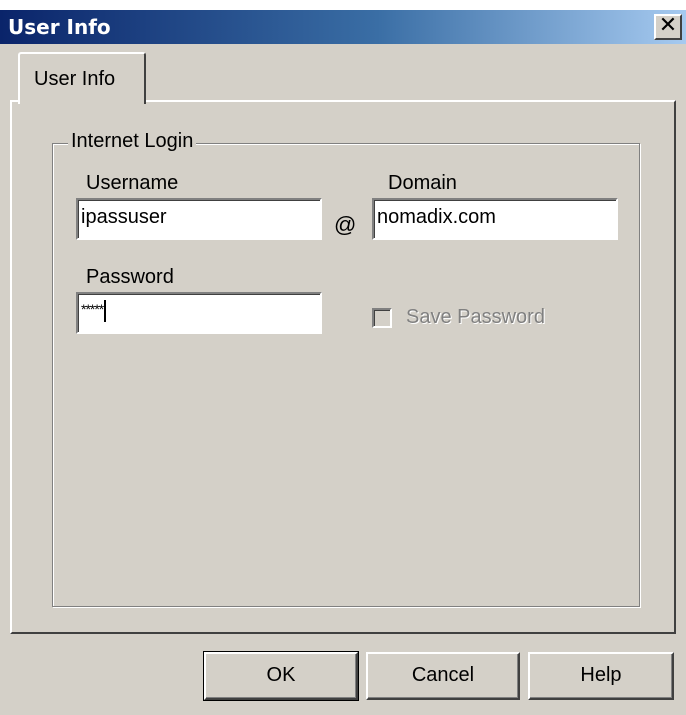 The image size is (686, 715). Describe the element at coordinates (132, 141) in the screenshot. I see `groupbox-title: Internet Login` at that location.